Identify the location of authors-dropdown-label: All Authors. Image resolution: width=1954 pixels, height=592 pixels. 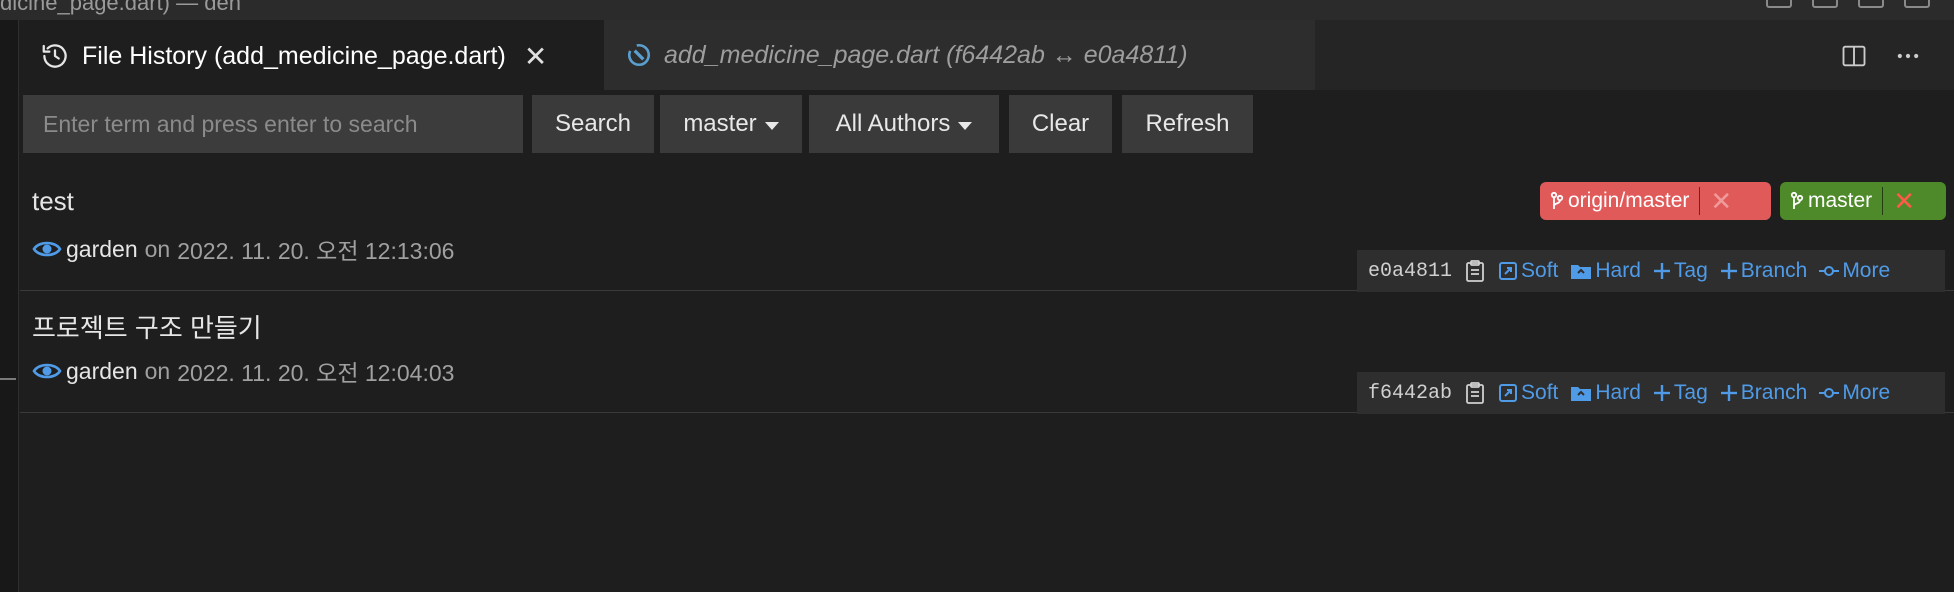
(893, 123).